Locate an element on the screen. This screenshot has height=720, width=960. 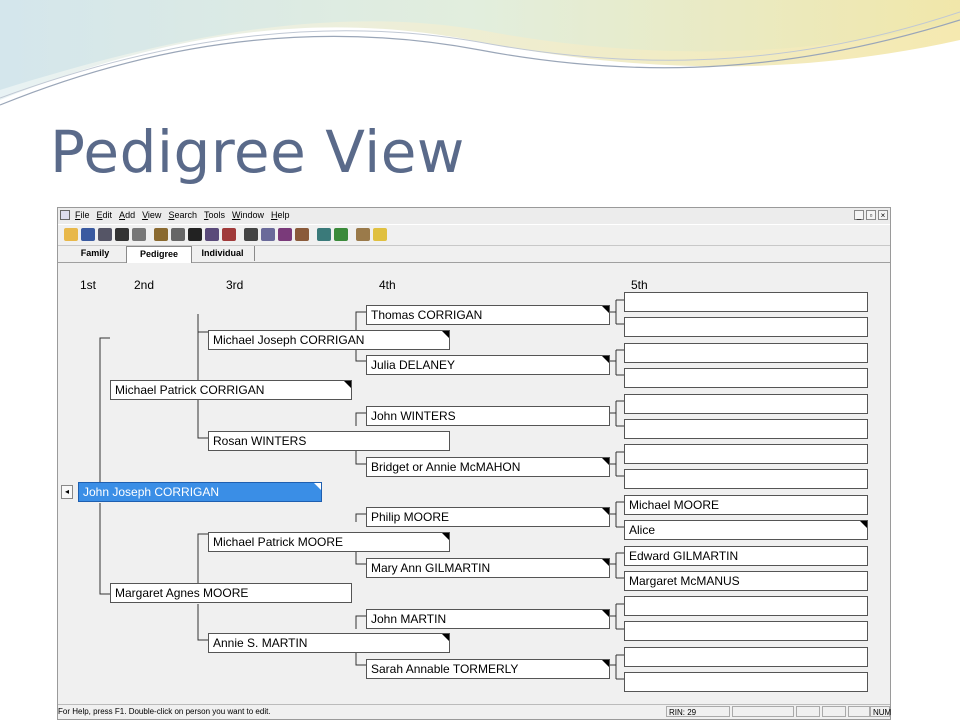
person-name: Bridget or Annie McMAHON is located at coordinates (446, 467).